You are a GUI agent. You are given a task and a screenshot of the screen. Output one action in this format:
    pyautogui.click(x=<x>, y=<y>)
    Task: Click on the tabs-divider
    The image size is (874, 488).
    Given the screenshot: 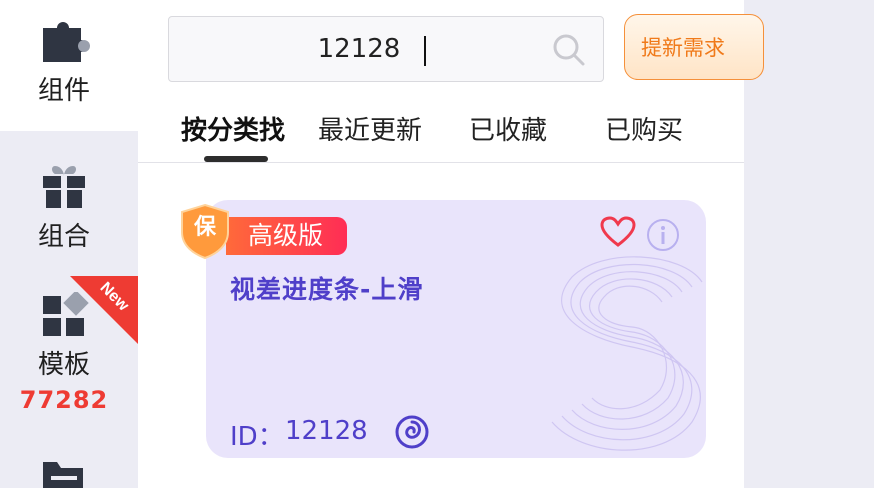 What is the action you would take?
    pyautogui.click(x=441, y=162)
    